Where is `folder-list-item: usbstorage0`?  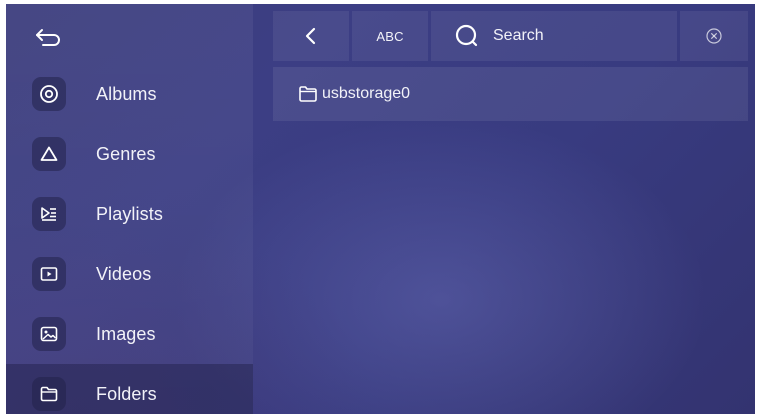
folder-list-item: usbstorage0 is located at coordinates (510, 94).